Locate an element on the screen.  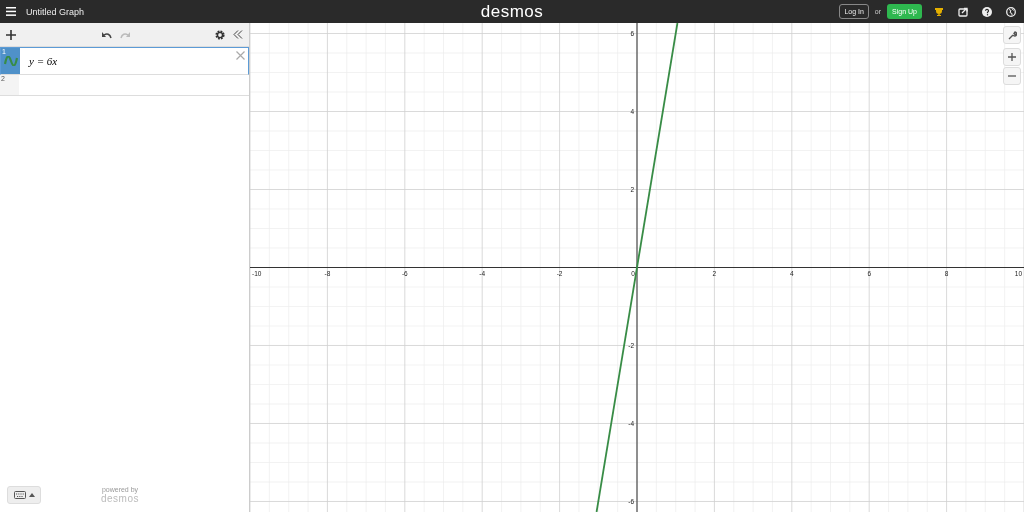
expression-input: y = 6x is located at coordinates (134, 61).